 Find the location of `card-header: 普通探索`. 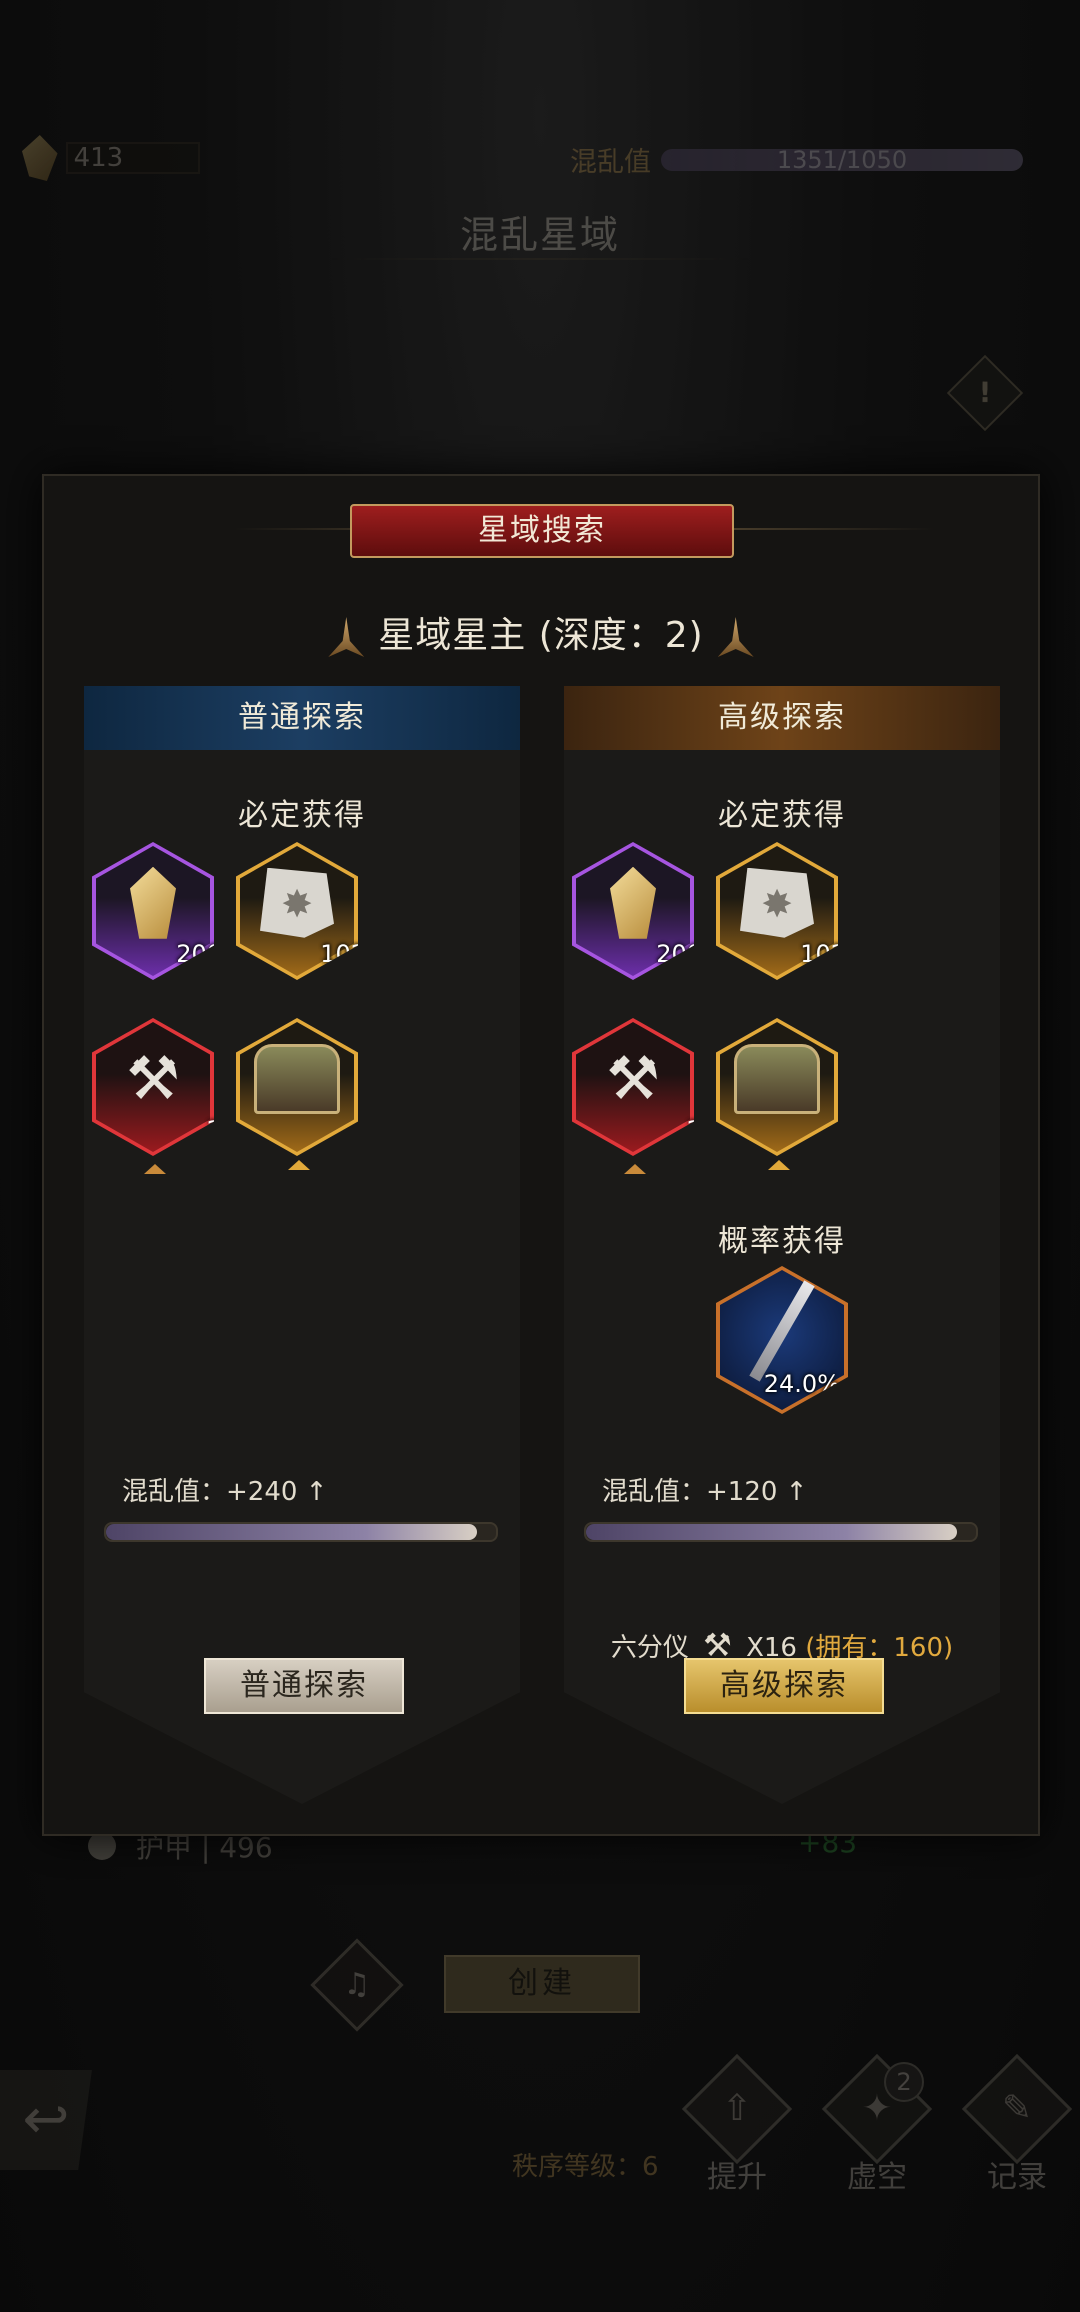

card-header: 普通探索 is located at coordinates (302, 718).